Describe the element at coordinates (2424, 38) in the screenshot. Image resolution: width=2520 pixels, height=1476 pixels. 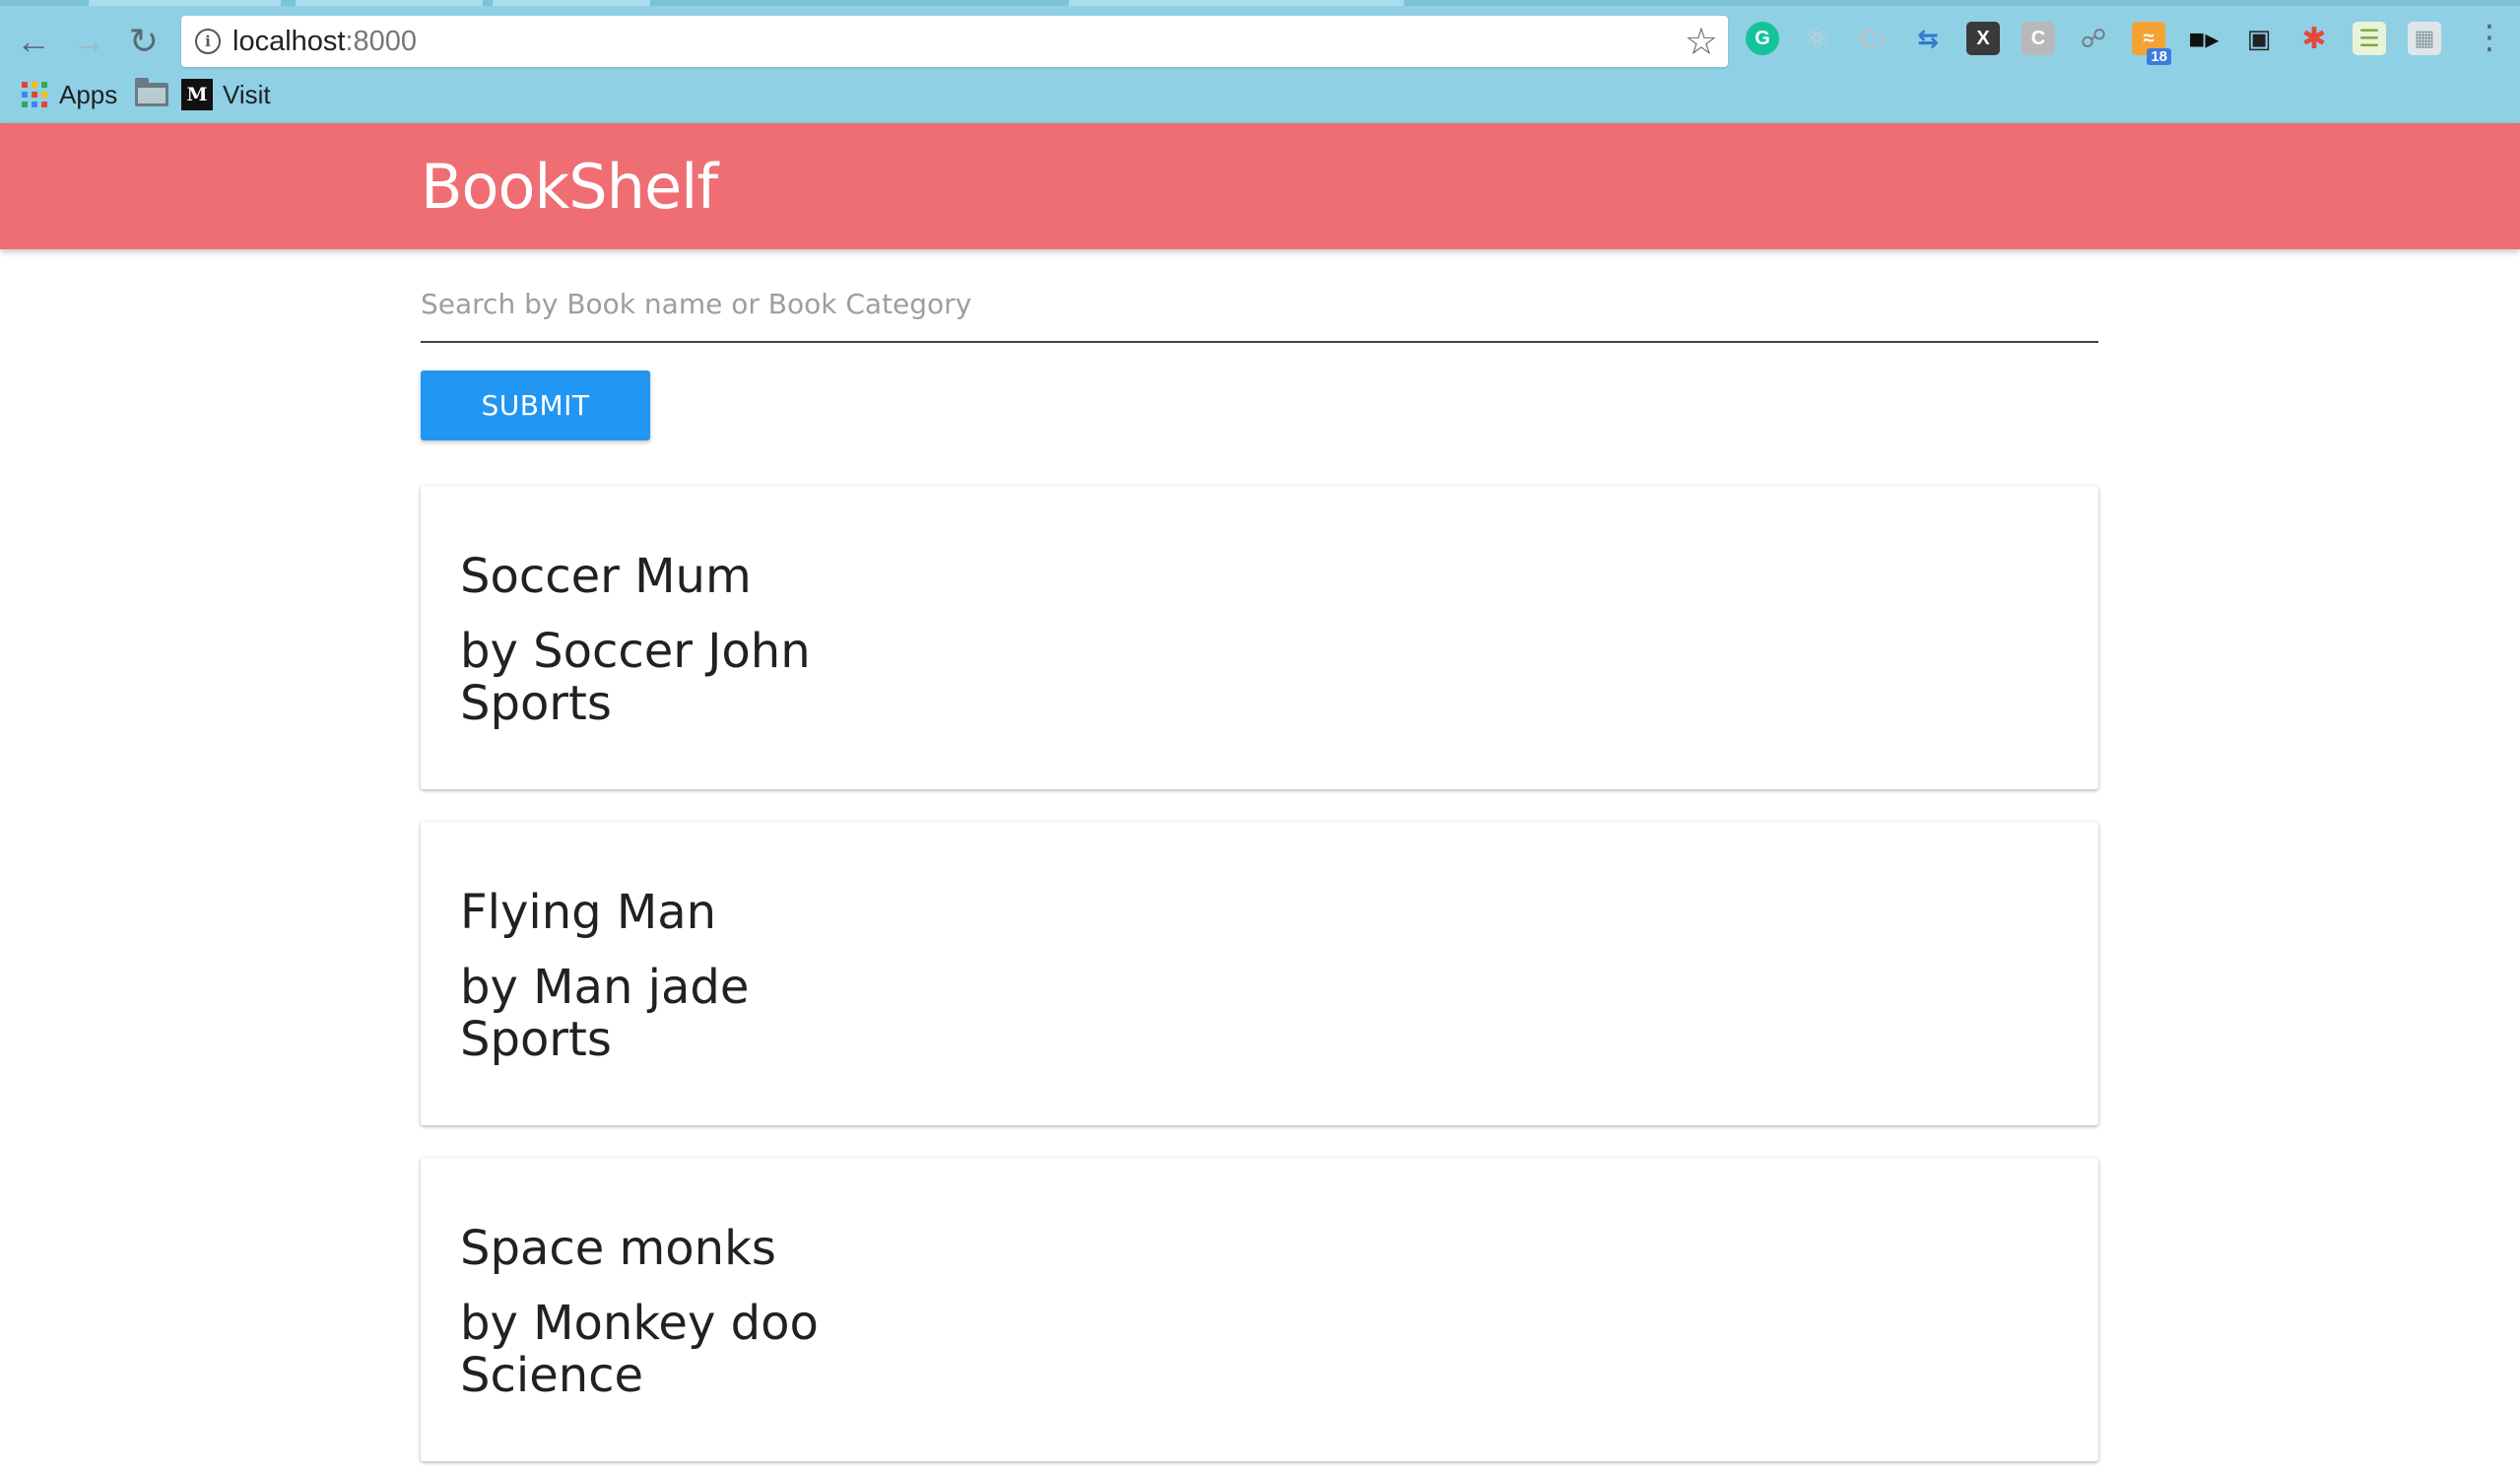
I see `grid-extension-icon: ▦` at that location.